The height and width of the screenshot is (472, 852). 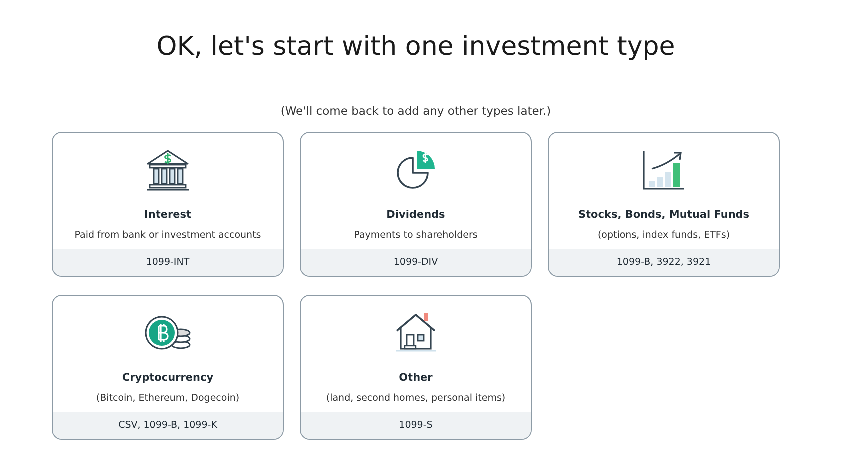 What do you see at coordinates (416, 378) in the screenshot?
I see `card-title: Other` at bounding box center [416, 378].